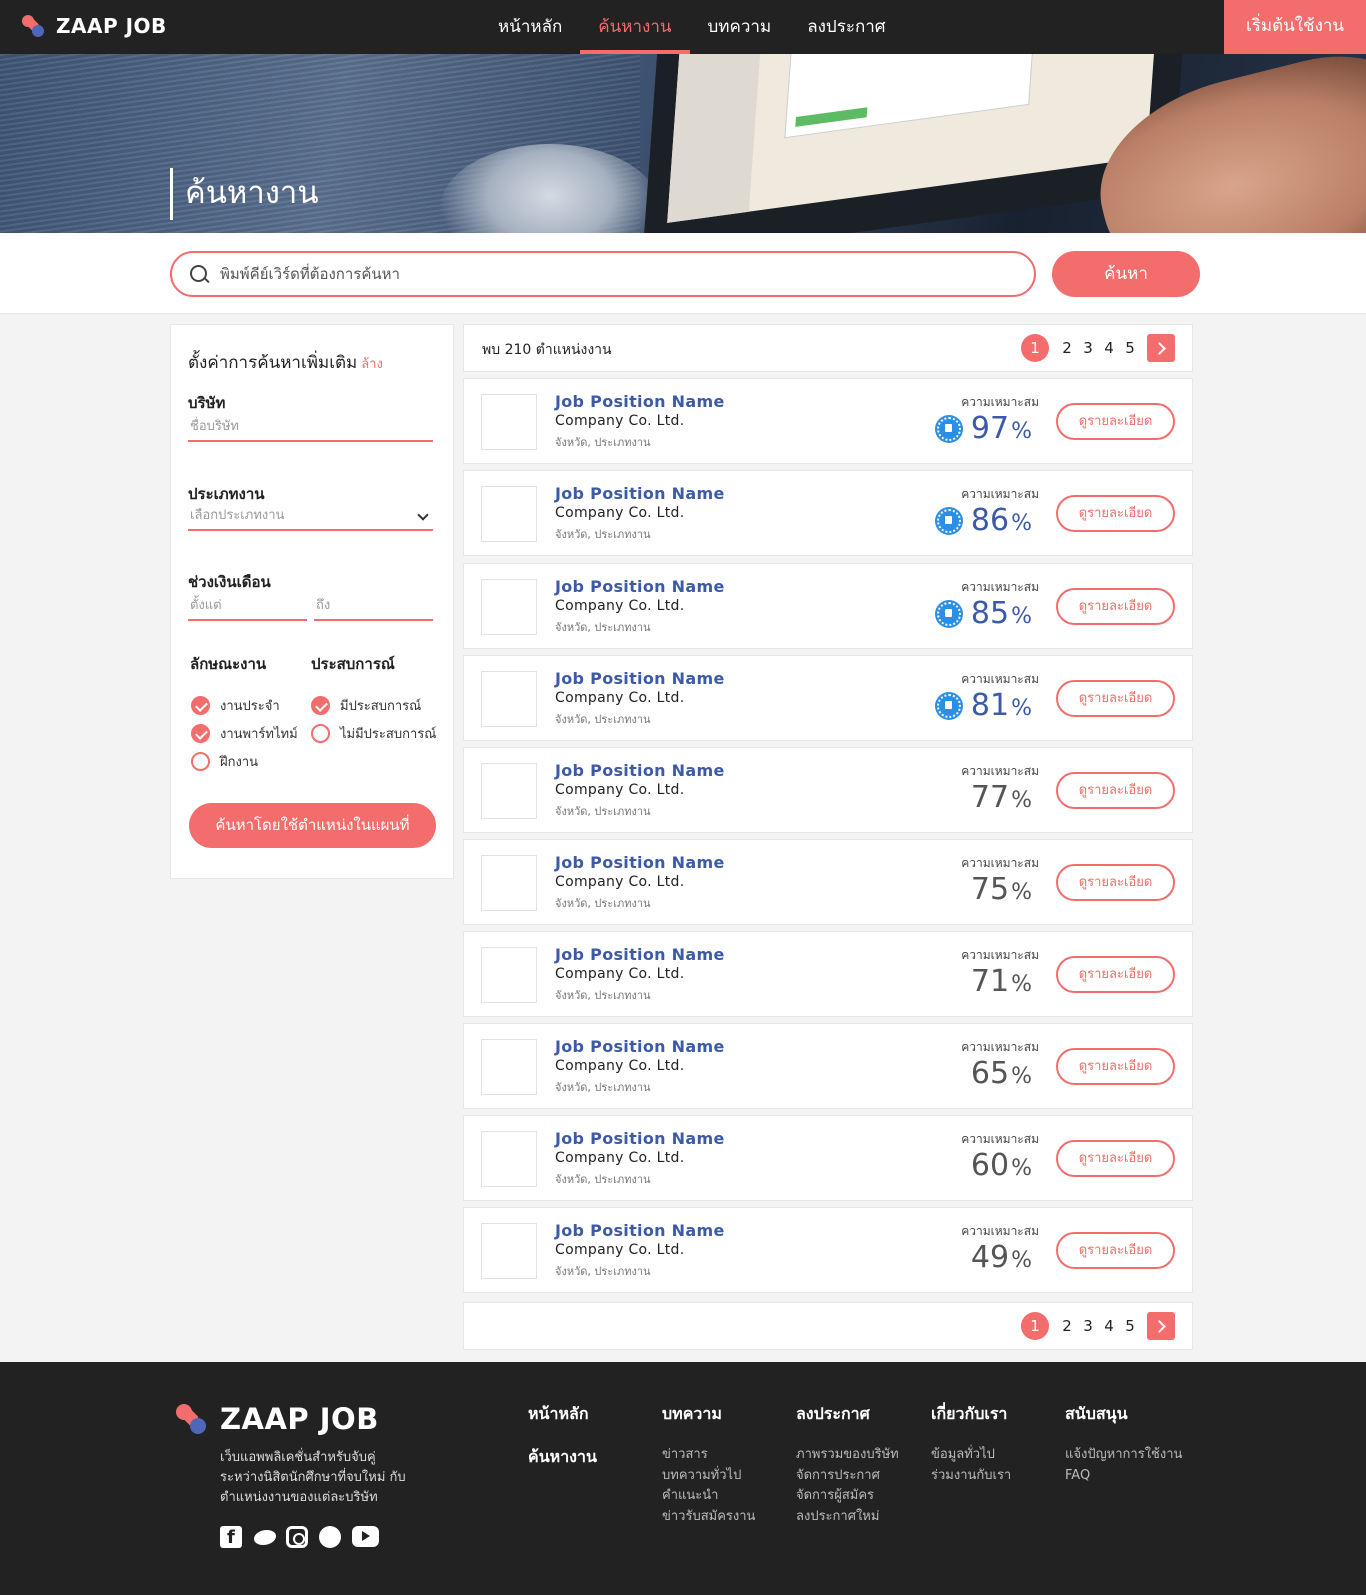 The height and width of the screenshot is (1595, 1366). What do you see at coordinates (562, 1414) in the screenshot?
I see `footer-link-home: หน้าหลัก` at bounding box center [562, 1414].